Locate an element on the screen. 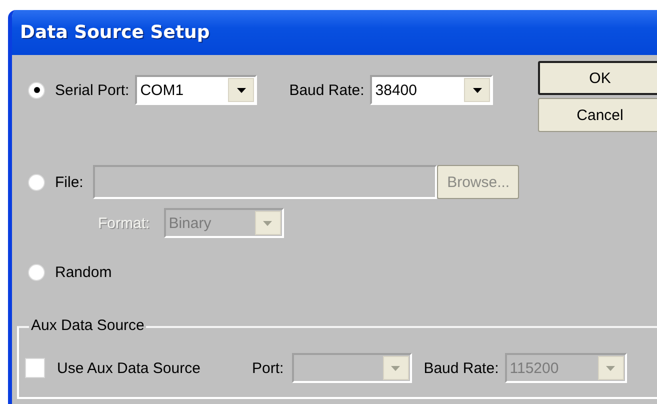  port-label: Port: is located at coordinates (268, 368).